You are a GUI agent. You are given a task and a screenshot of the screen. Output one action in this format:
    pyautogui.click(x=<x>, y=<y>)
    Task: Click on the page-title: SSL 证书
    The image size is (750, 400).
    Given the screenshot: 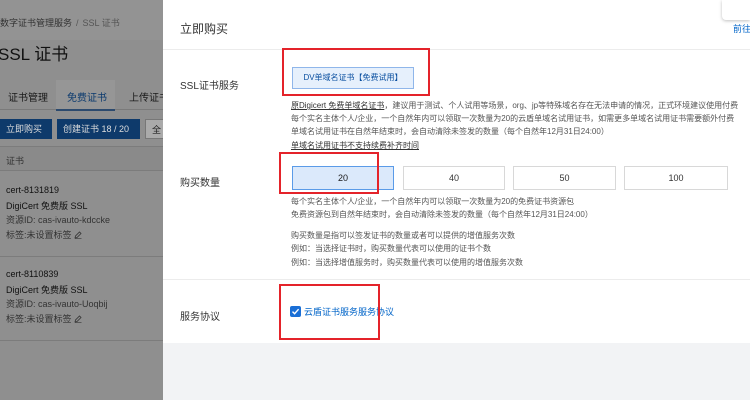 What is the action you would take?
    pyautogui.click(x=34, y=54)
    